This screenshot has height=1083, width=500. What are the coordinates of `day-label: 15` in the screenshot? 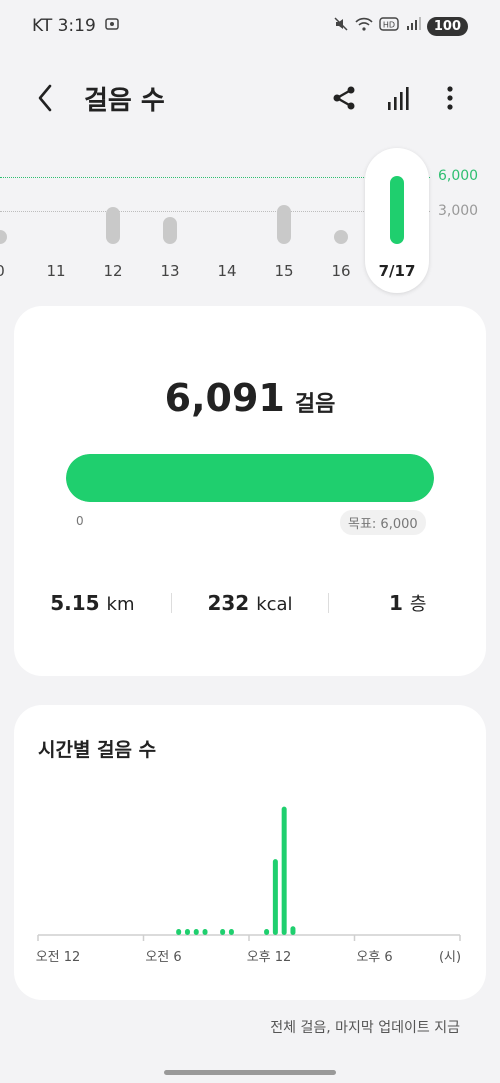 It's located at (284, 271).